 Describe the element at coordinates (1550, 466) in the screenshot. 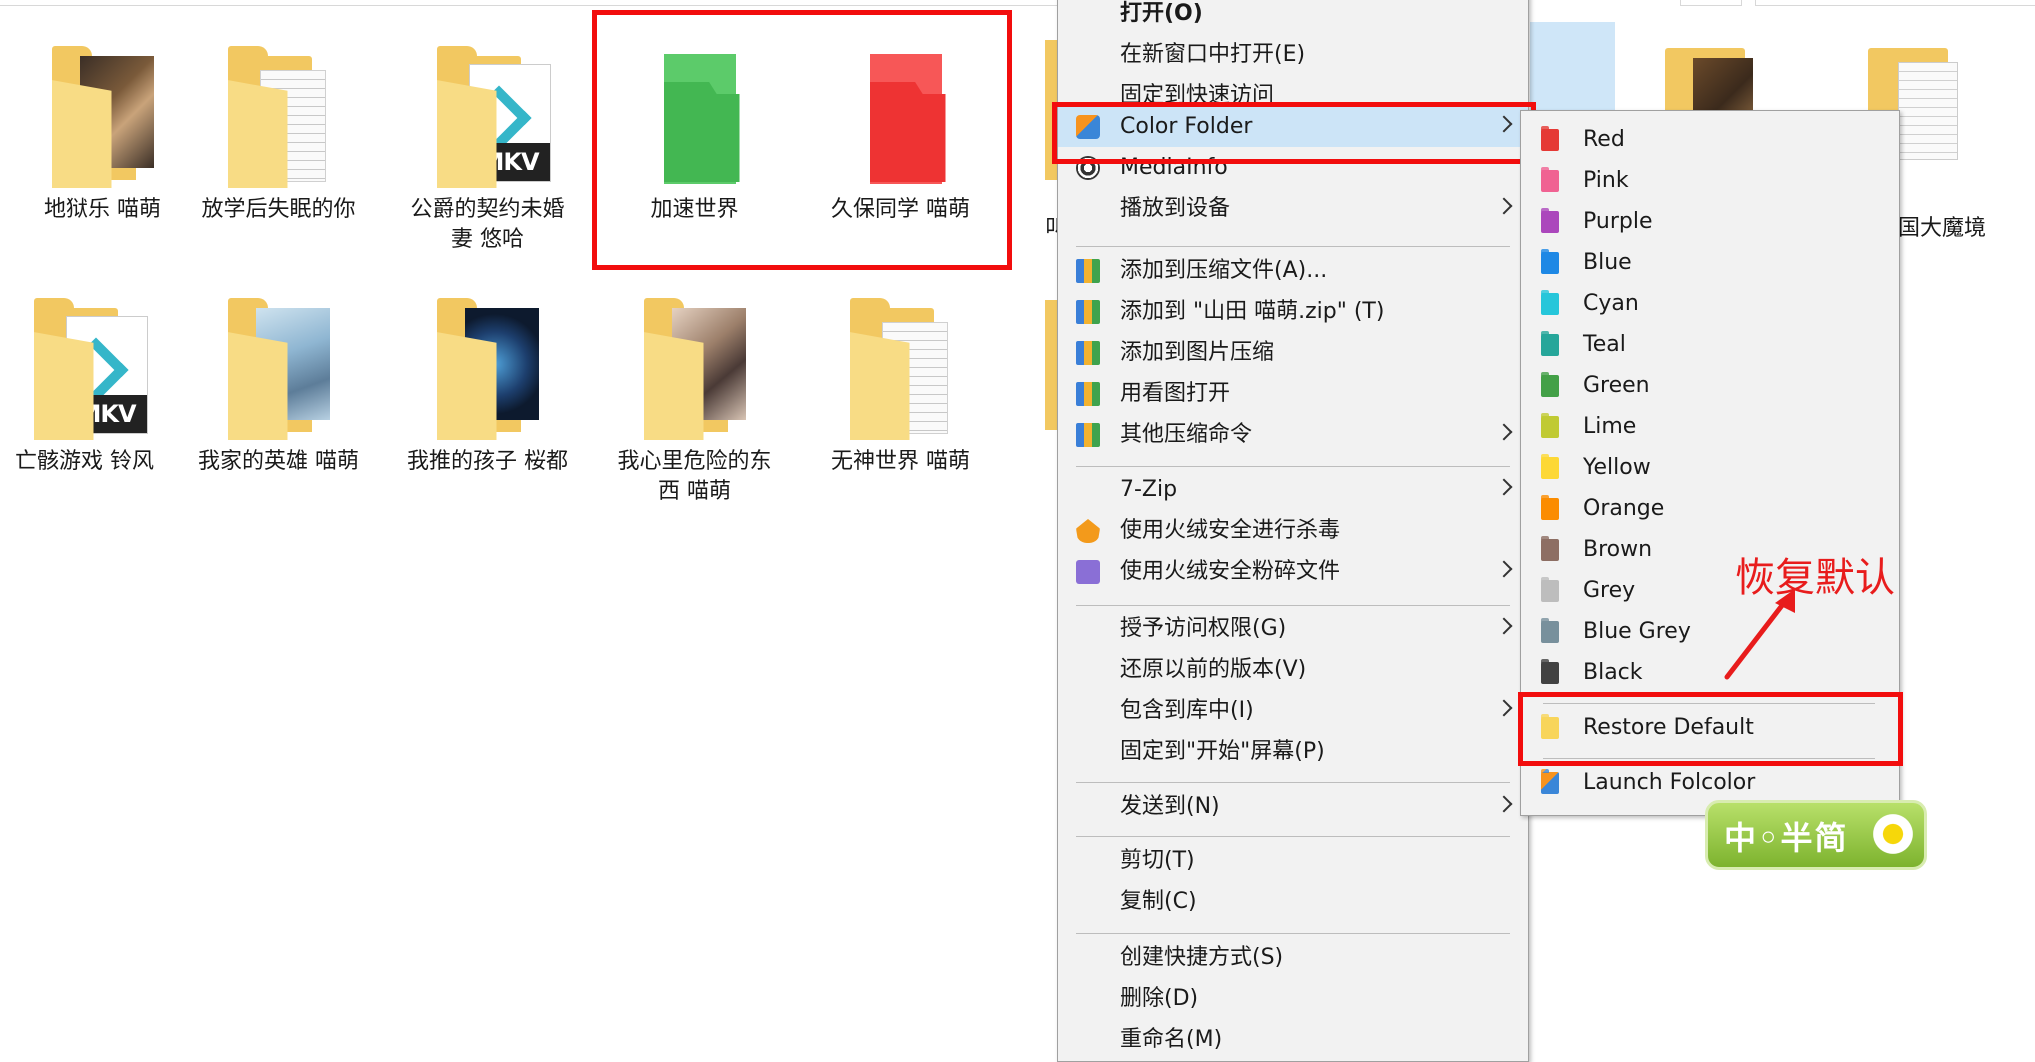

I see `yellow-folder-icon` at that location.